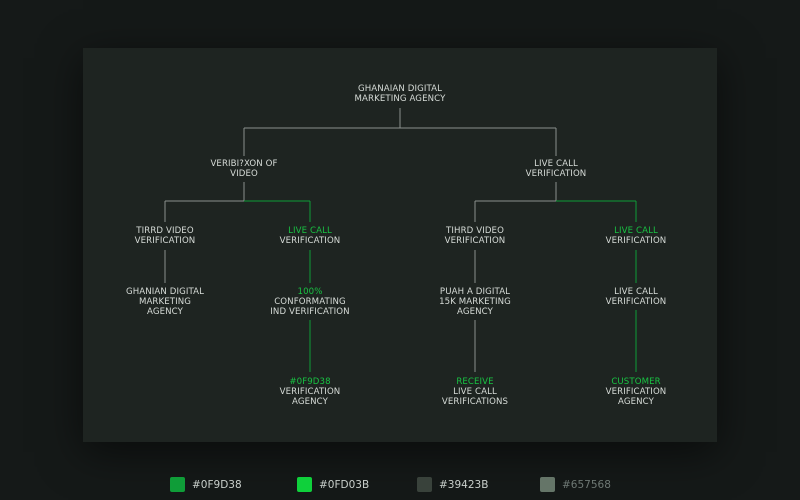 The width and height of the screenshot is (800, 500). I want to click on node-l3-a: GHANIAN DIGITAL MARKETING AGENCY, so click(165, 302).